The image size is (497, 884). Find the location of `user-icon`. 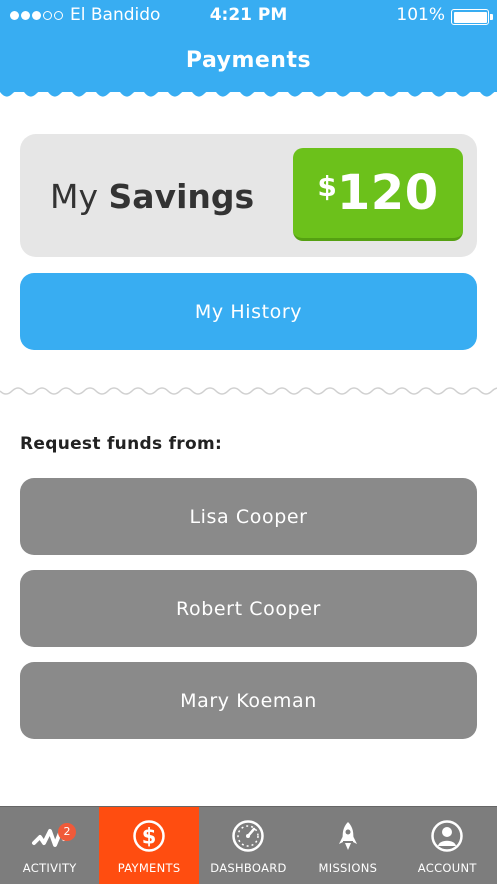

user-icon is located at coordinates (447, 836).